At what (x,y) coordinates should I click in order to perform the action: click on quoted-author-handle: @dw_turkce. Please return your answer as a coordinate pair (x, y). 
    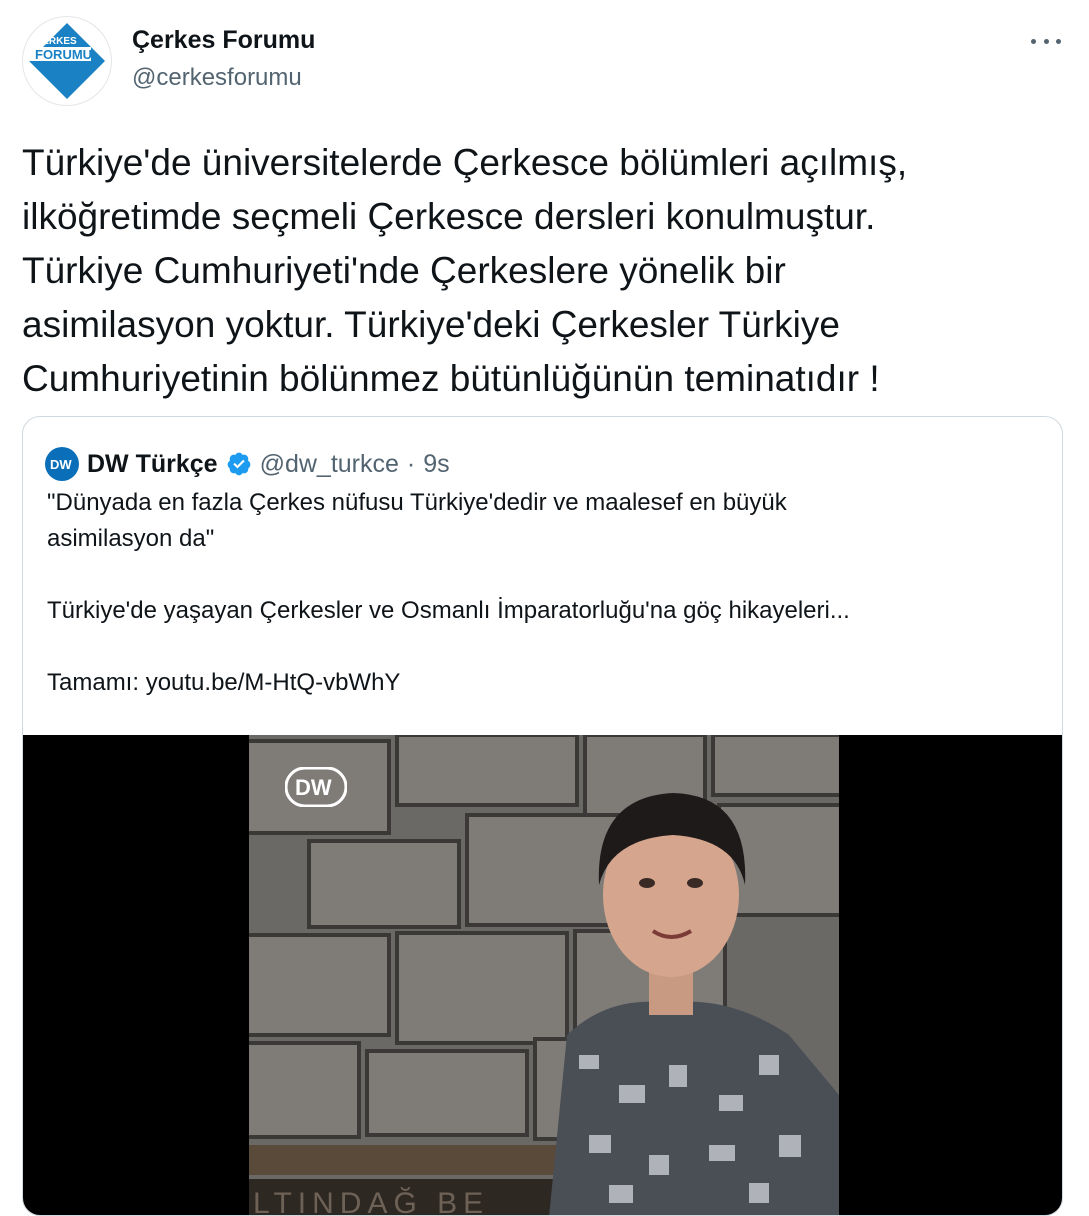
    Looking at the image, I should click on (329, 464).